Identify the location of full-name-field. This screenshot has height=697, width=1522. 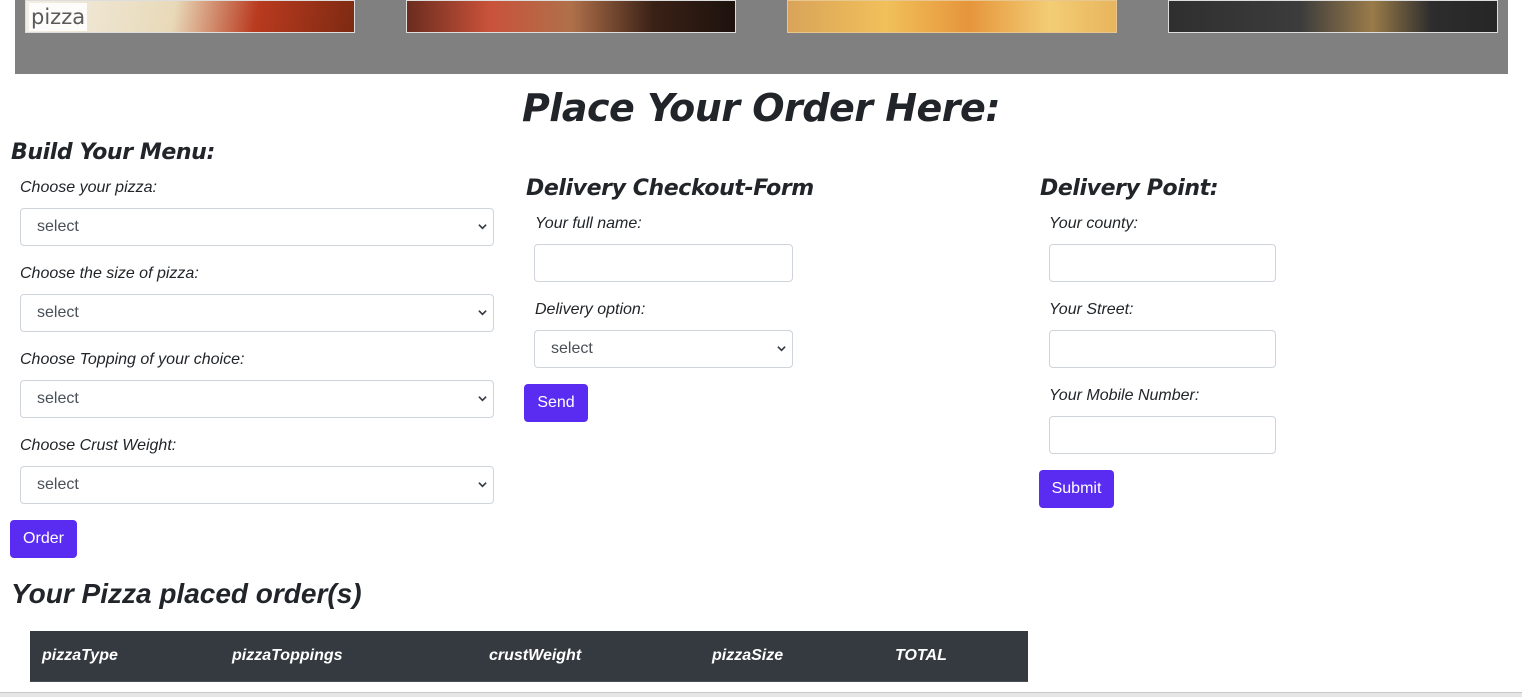
(663, 263).